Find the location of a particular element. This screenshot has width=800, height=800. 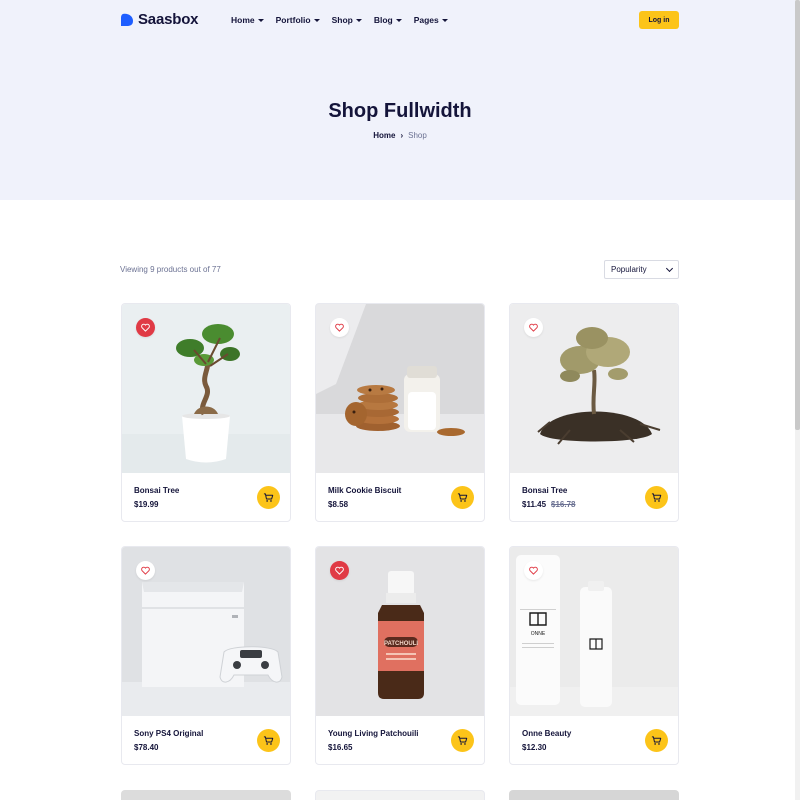

main-menu: Home Portfolio Shop Blog Pages is located at coordinates (339, 20).